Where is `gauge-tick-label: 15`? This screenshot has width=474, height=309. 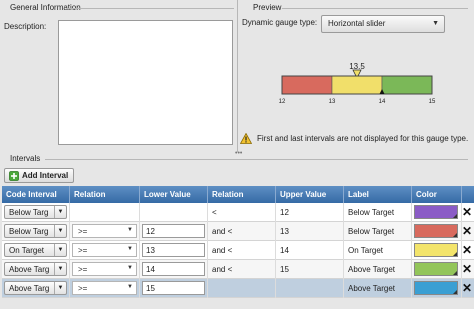 gauge-tick-label: 15 is located at coordinates (432, 102).